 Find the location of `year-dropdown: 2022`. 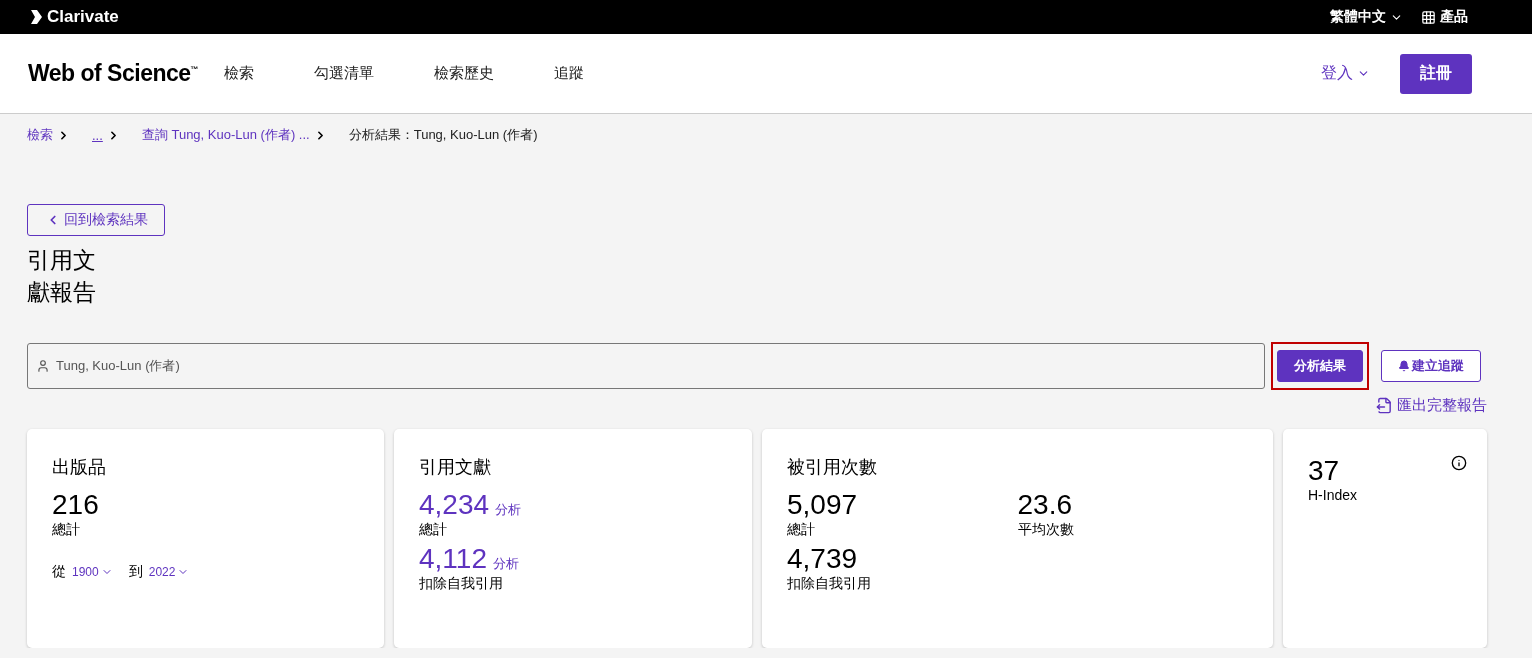

year-dropdown: 2022 is located at coordinates (169, 572).